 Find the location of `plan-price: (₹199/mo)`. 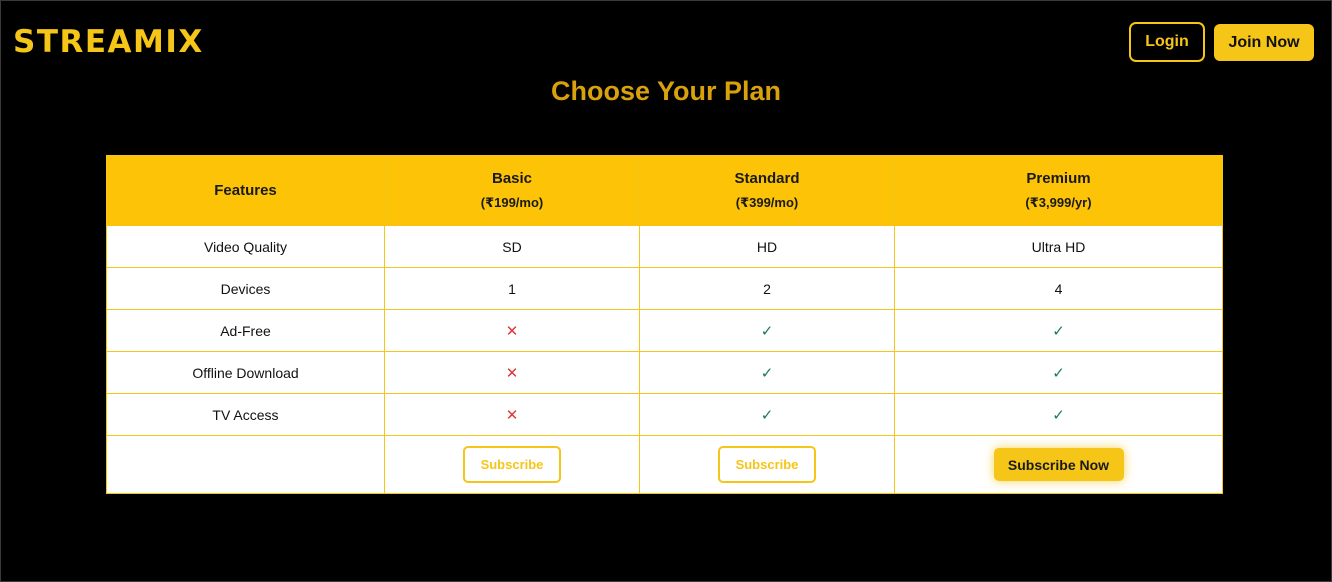

plan-price: (₹199/mo) is located at coordinates (512, 202).